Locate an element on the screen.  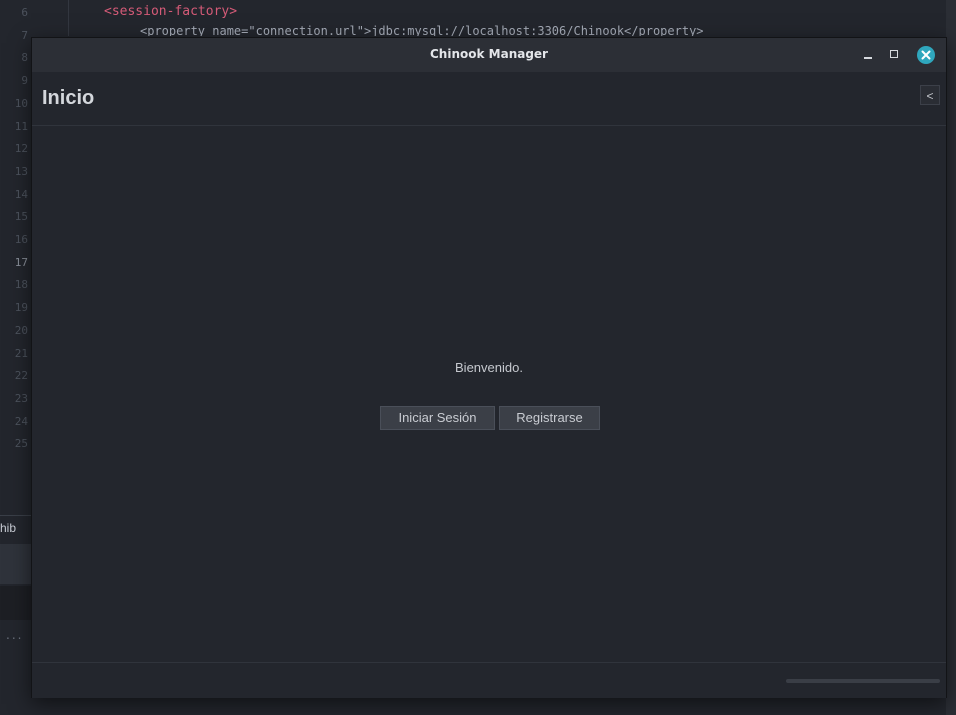
window-titlebar: Chinook Manager is located at coordinates (489, 55).